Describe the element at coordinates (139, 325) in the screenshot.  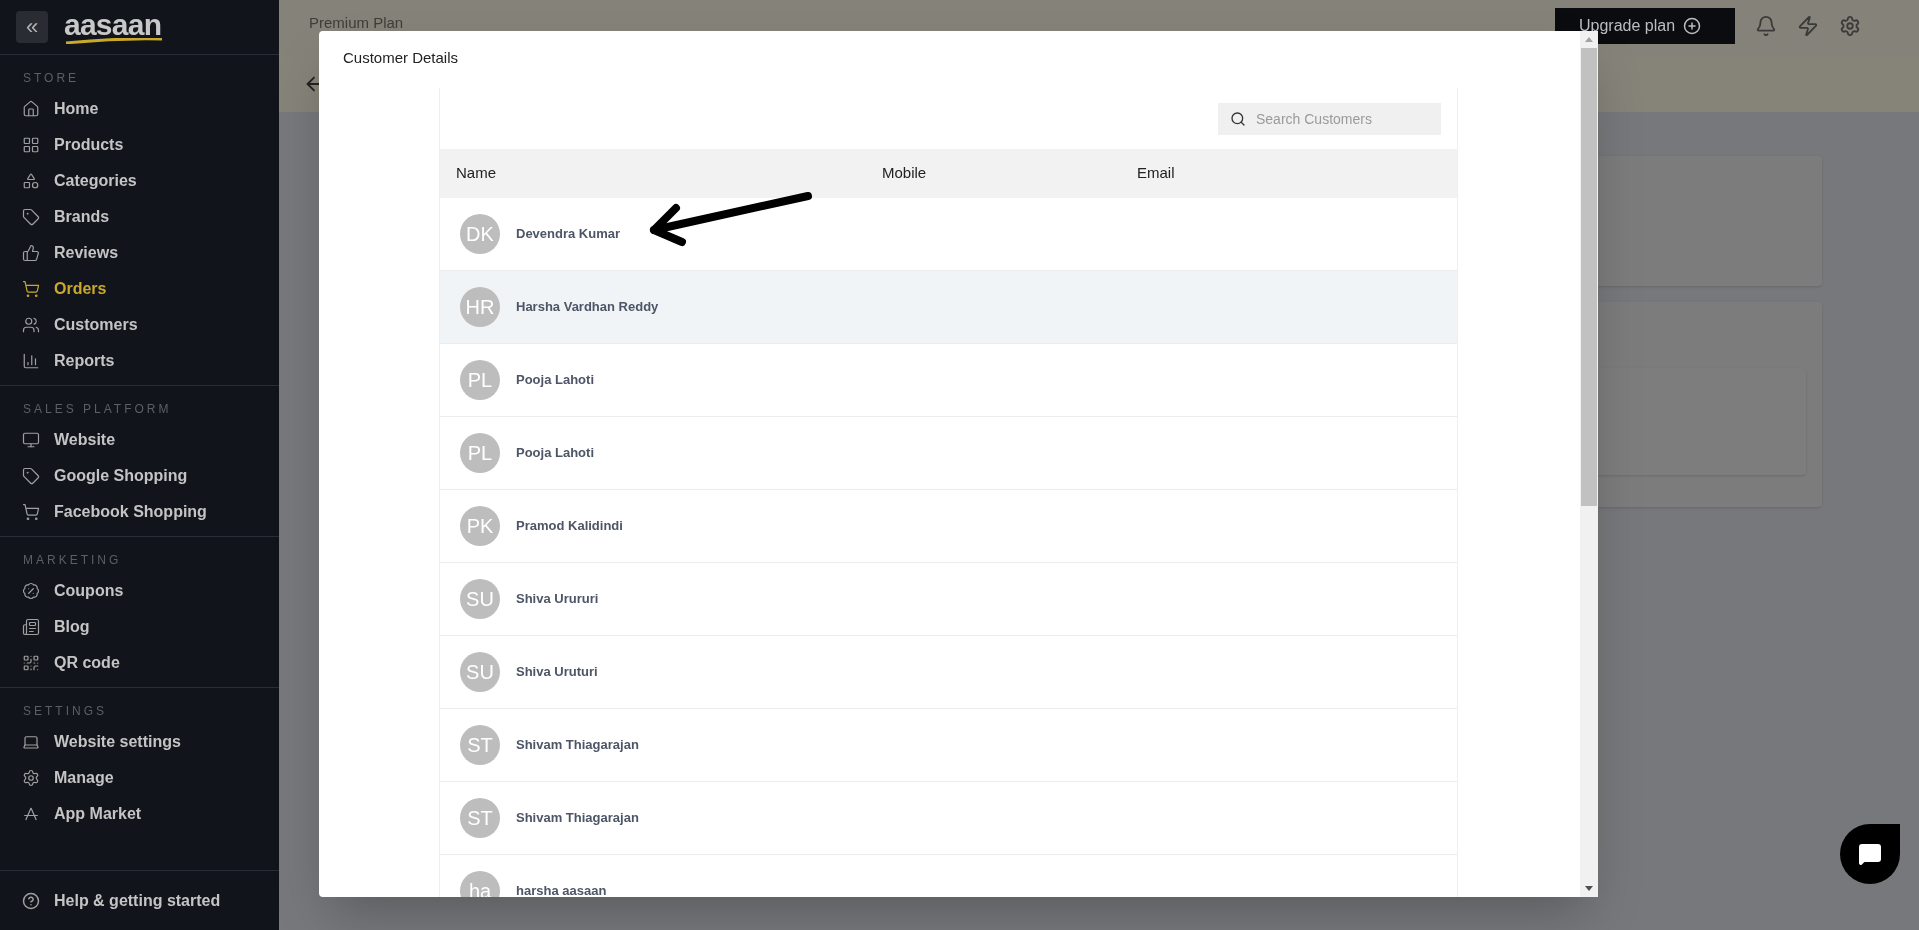
I see `sidebar-item: Customers` at that location.